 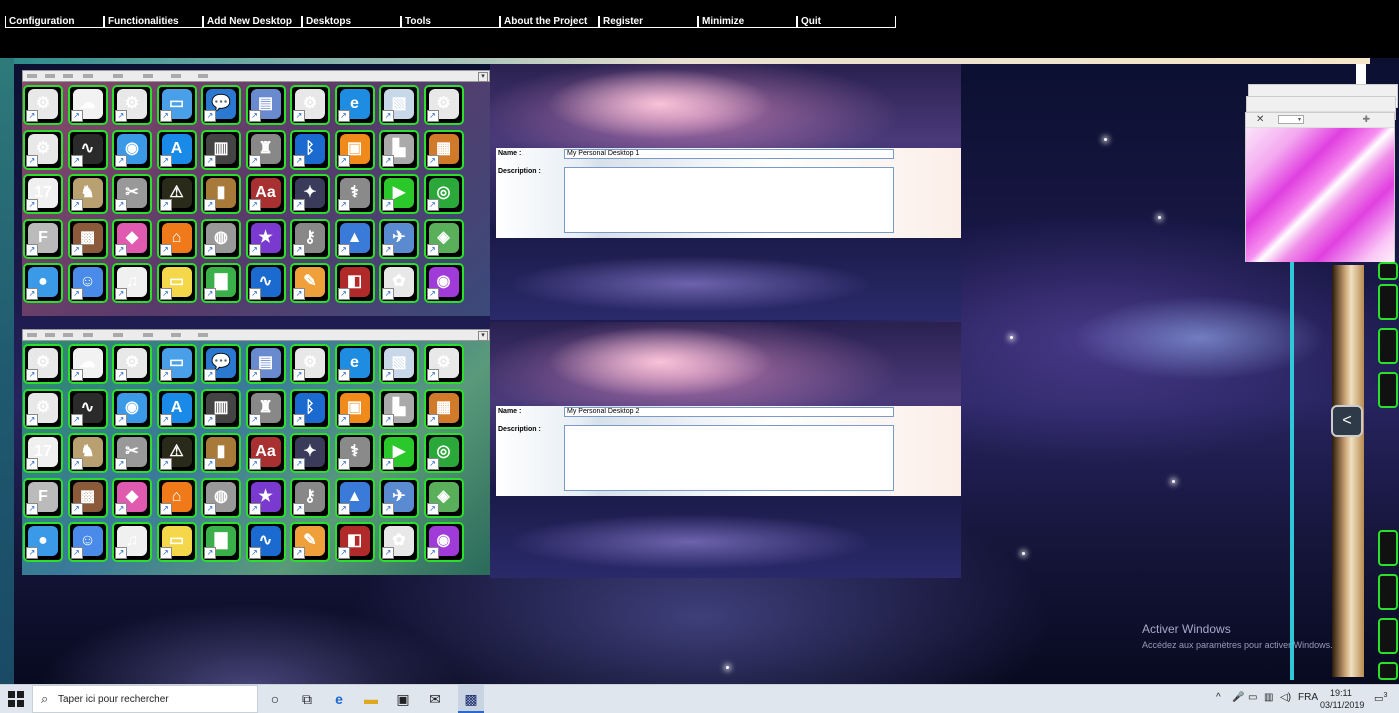 I want to click on network-icon: ▥, so click(x=1268, y=697).